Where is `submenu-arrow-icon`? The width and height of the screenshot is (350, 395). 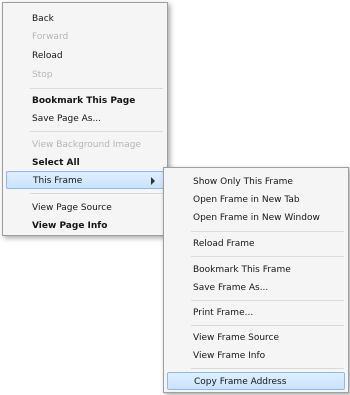
submenu-arrow-icon is located at coordinates (153, 181).